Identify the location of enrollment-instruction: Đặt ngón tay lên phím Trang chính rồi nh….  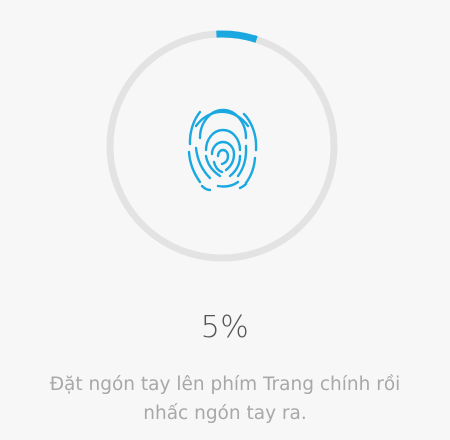
(225, 399).